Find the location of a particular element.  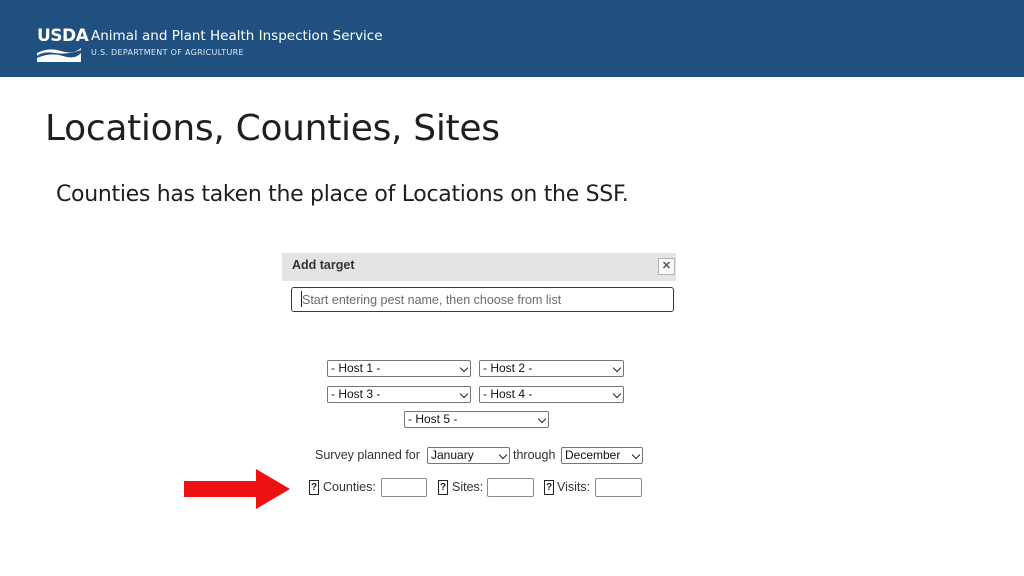

visits-help-icon: ? is located at coordinates (549, 487).